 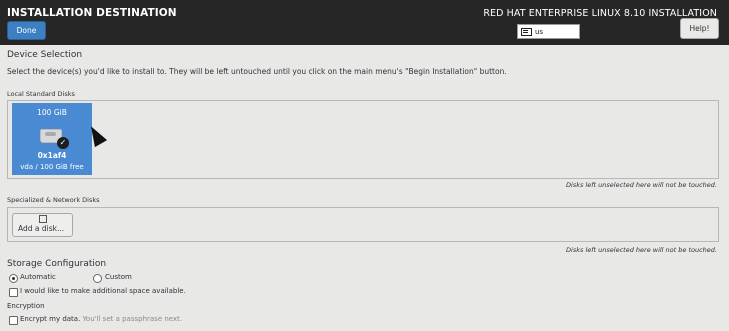 What do you see at coordinates (363, 224) in the screenshot?
I see `network-disks-panel` at bounding box center [363, 224].